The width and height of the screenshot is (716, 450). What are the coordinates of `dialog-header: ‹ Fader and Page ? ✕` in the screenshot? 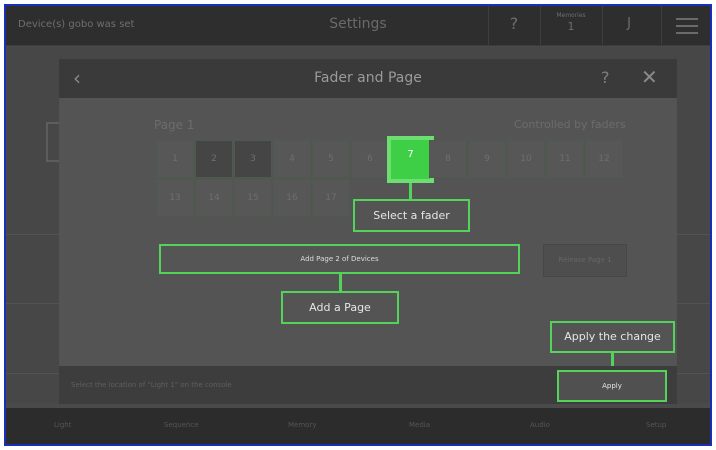 It's located at (368, 78).